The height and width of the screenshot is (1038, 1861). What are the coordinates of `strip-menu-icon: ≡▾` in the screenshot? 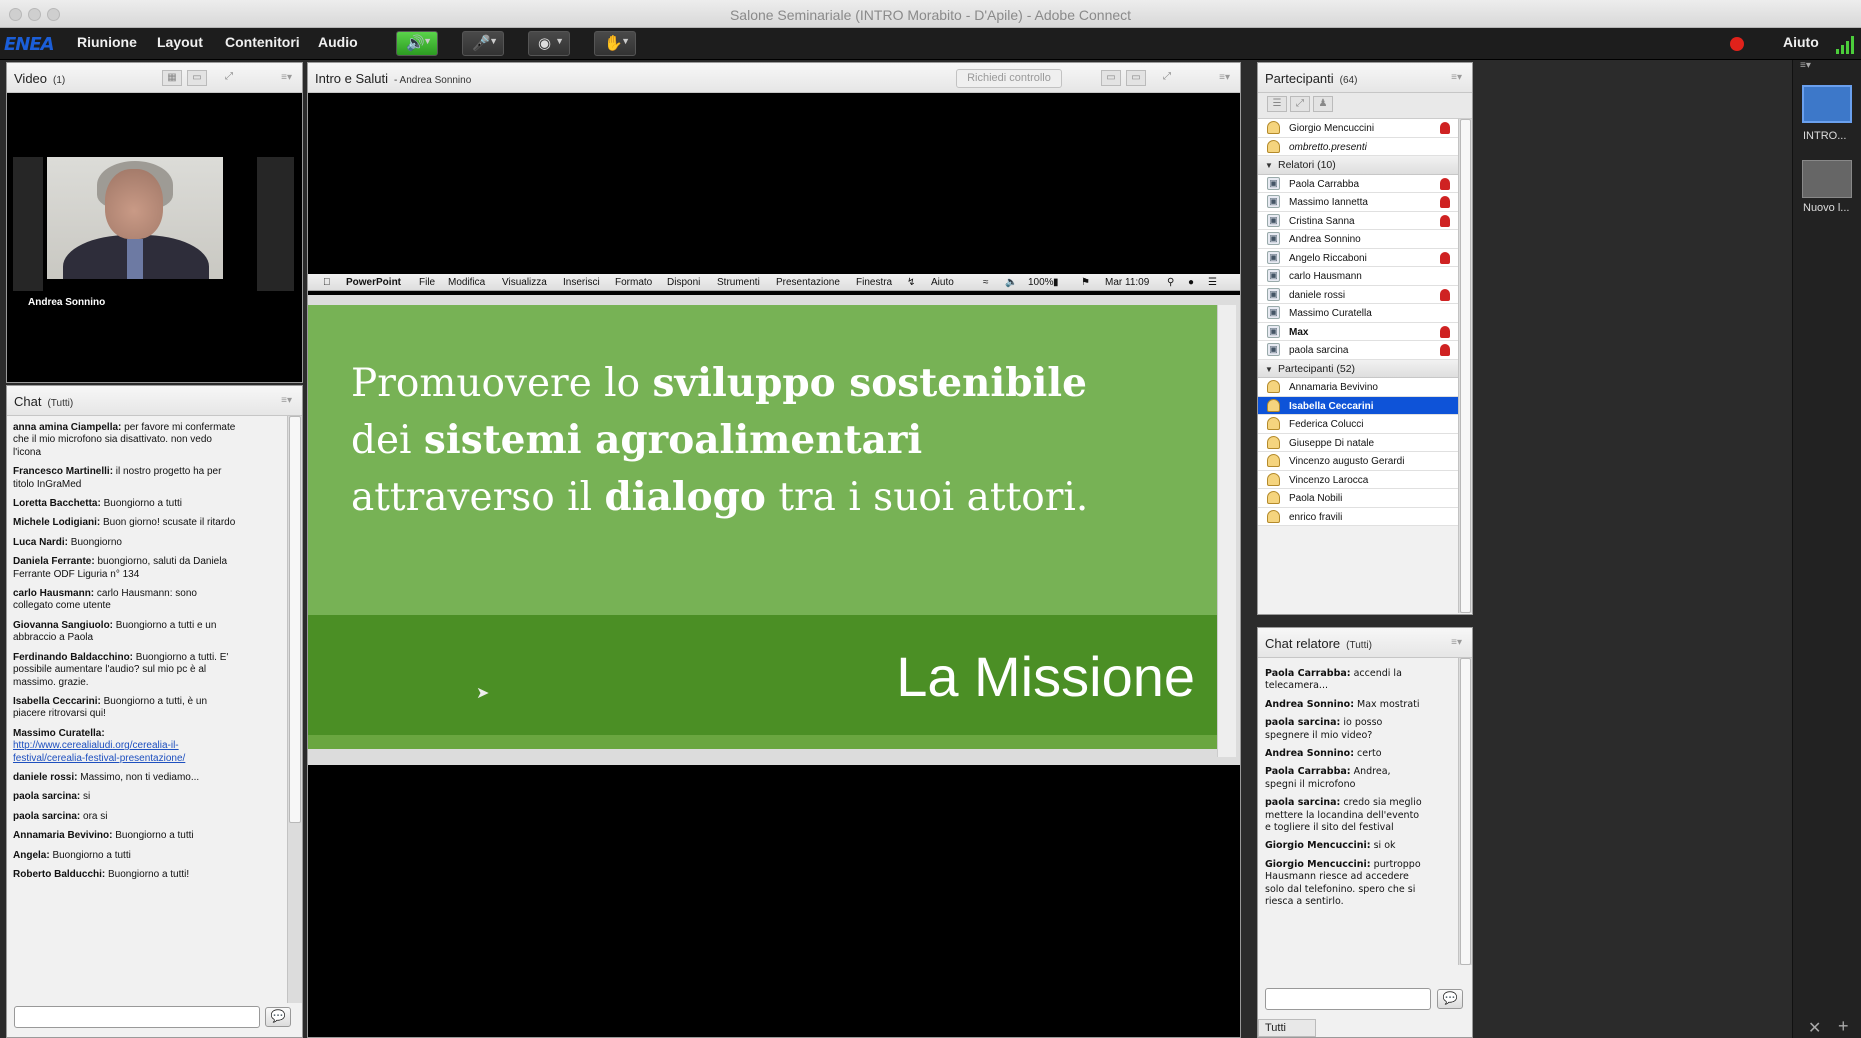 It's located at (1805, 65).